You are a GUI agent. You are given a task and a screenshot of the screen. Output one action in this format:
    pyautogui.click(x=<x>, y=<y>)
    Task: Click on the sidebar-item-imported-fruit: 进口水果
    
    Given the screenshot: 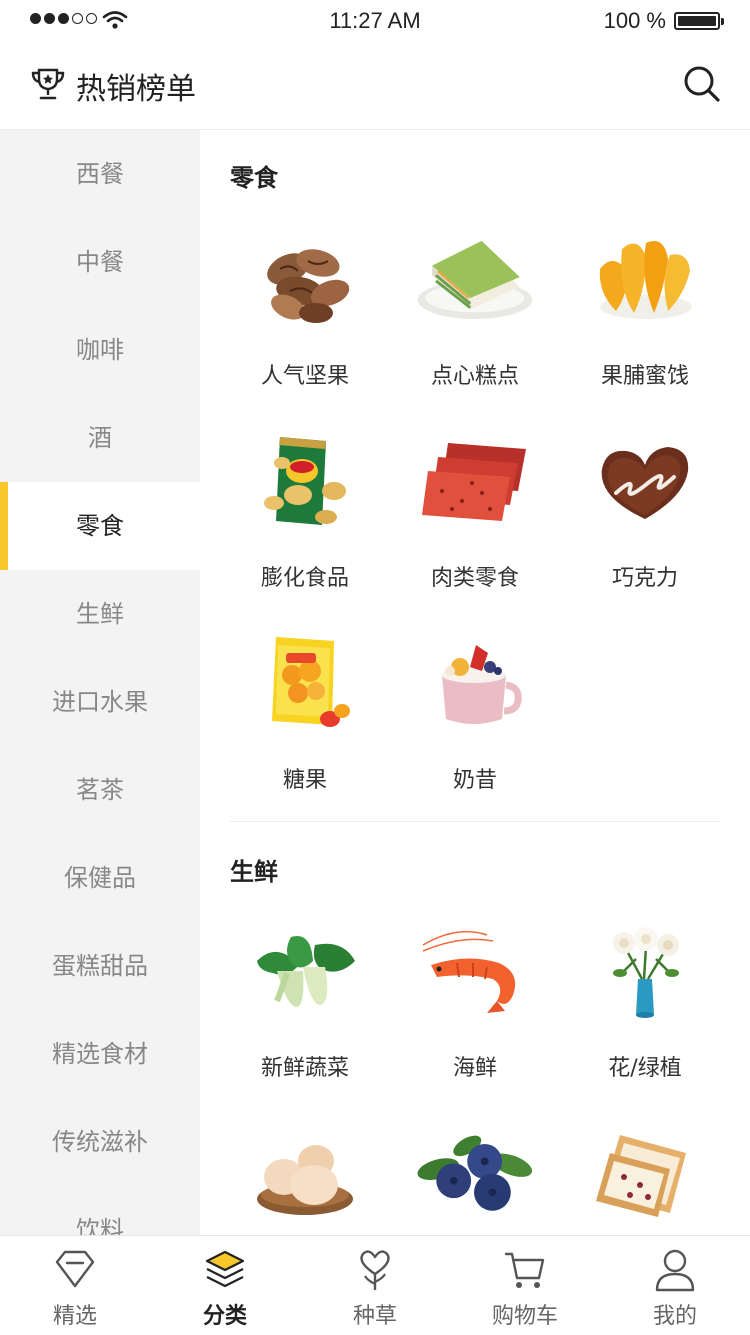 What is the action you would take?
    pyautogui.click(x=100, y=702)
    